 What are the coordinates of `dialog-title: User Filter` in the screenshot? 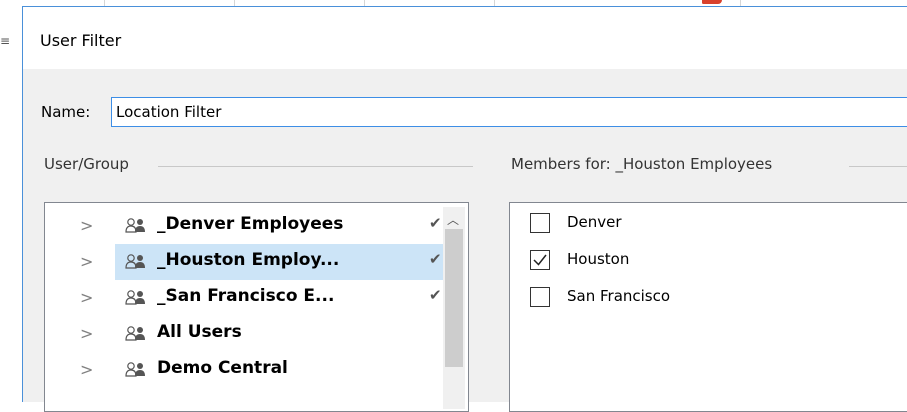 It's located at (81, 40).